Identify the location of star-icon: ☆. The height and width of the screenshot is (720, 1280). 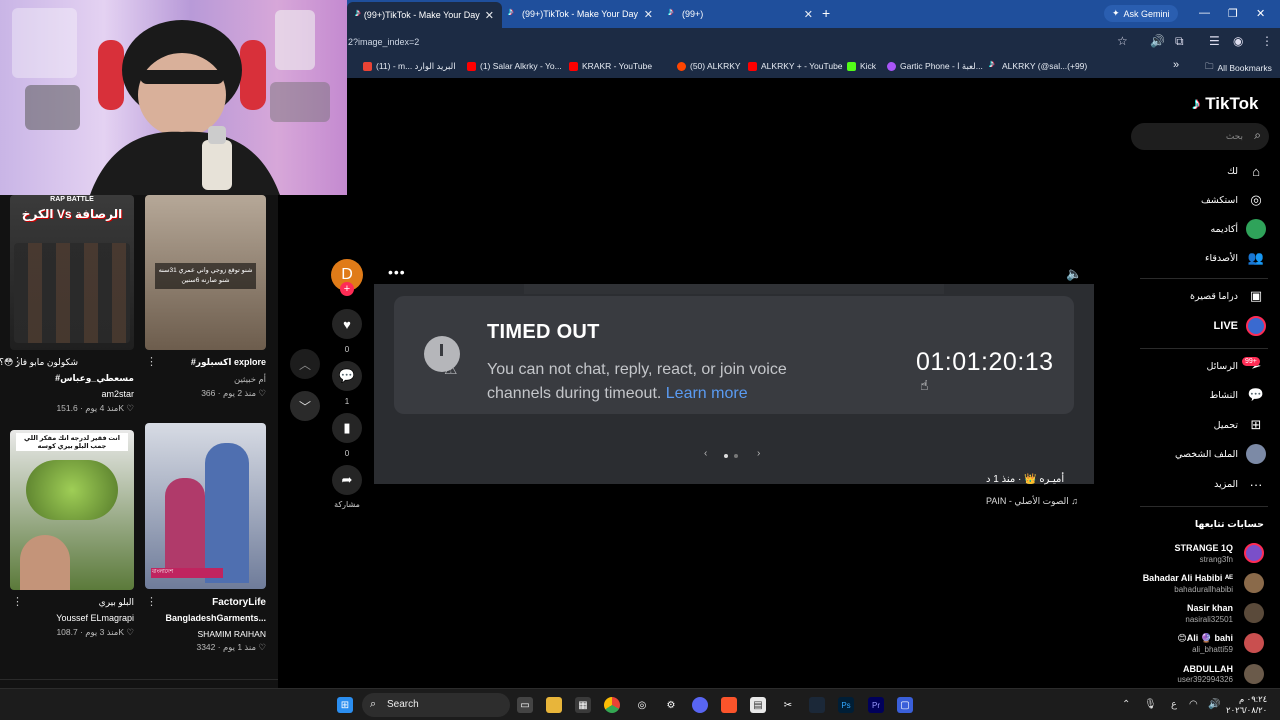
(1122, 41).